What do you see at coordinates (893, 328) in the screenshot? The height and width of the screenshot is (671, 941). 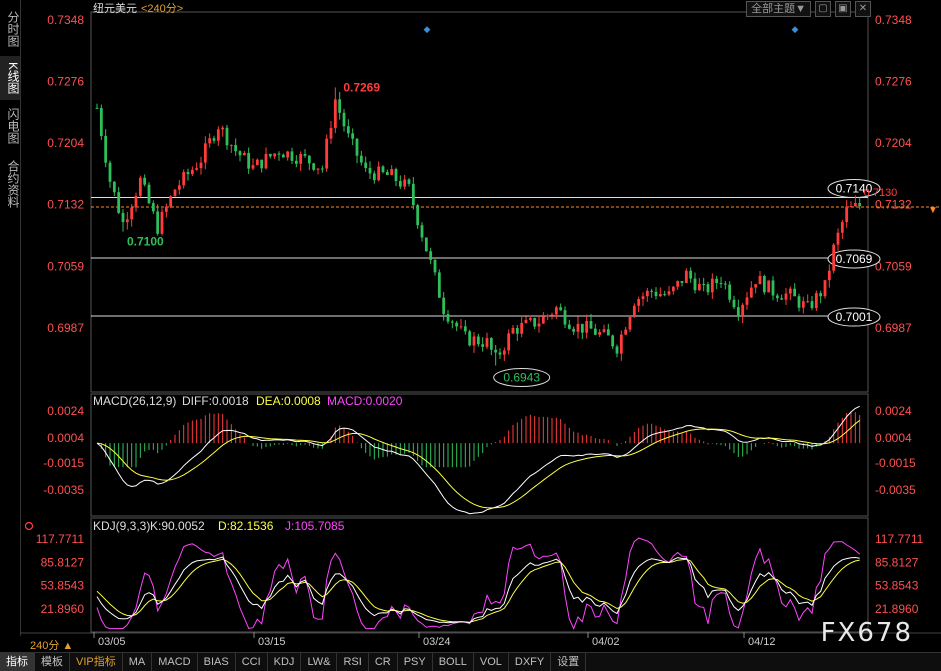 I see `price-label-right: 0.6987` at bounding box center [893, 328].